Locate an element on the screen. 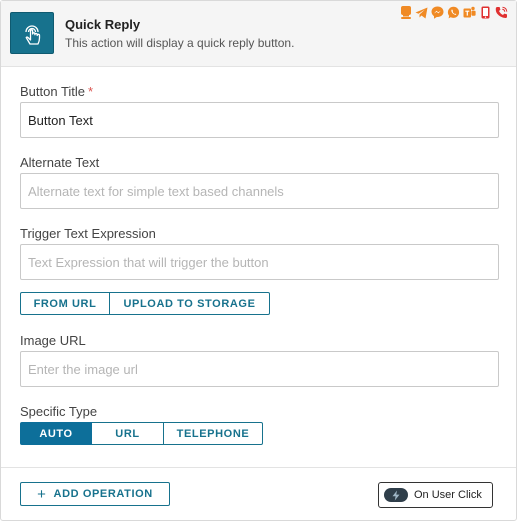 The height and width of the screenshot is (521, 517). image-source-toggle: FROM URL UPLOAD TO STORAGE is located at coordinates (145, 303).